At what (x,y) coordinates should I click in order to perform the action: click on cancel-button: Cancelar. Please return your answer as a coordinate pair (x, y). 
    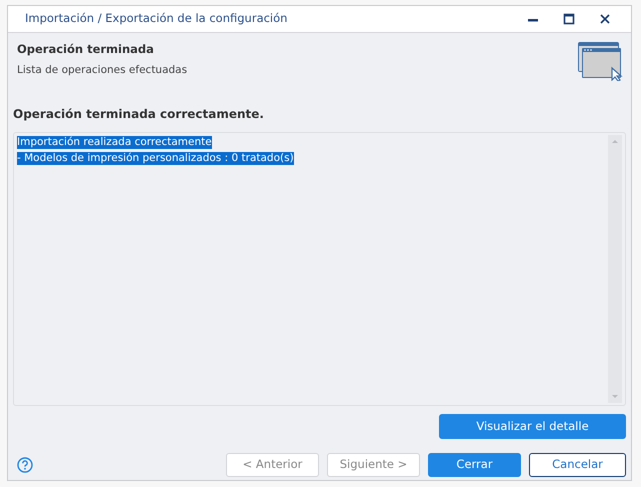
    Looking at the image, I should click on (577, 465).